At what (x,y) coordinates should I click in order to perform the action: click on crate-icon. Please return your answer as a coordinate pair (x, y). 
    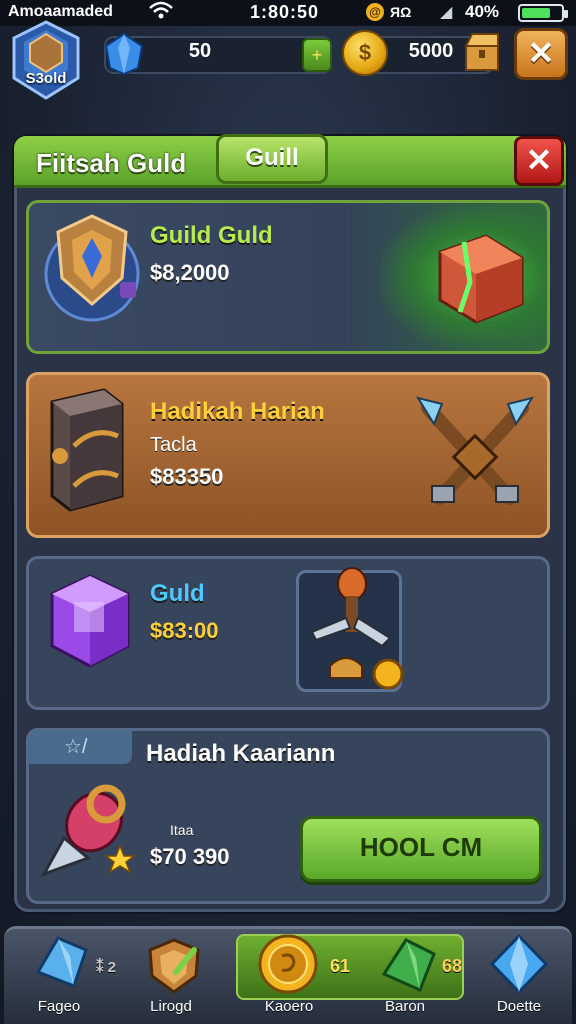
    Looking at the image, I should click on (480, 279).